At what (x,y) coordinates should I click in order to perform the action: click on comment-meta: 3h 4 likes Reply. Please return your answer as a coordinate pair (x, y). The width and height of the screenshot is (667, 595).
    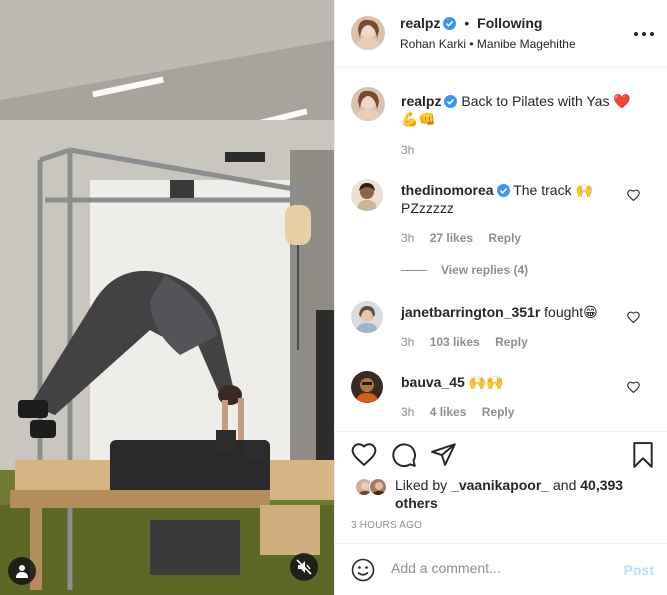
    Looking at the image, I should click on (463, 412).